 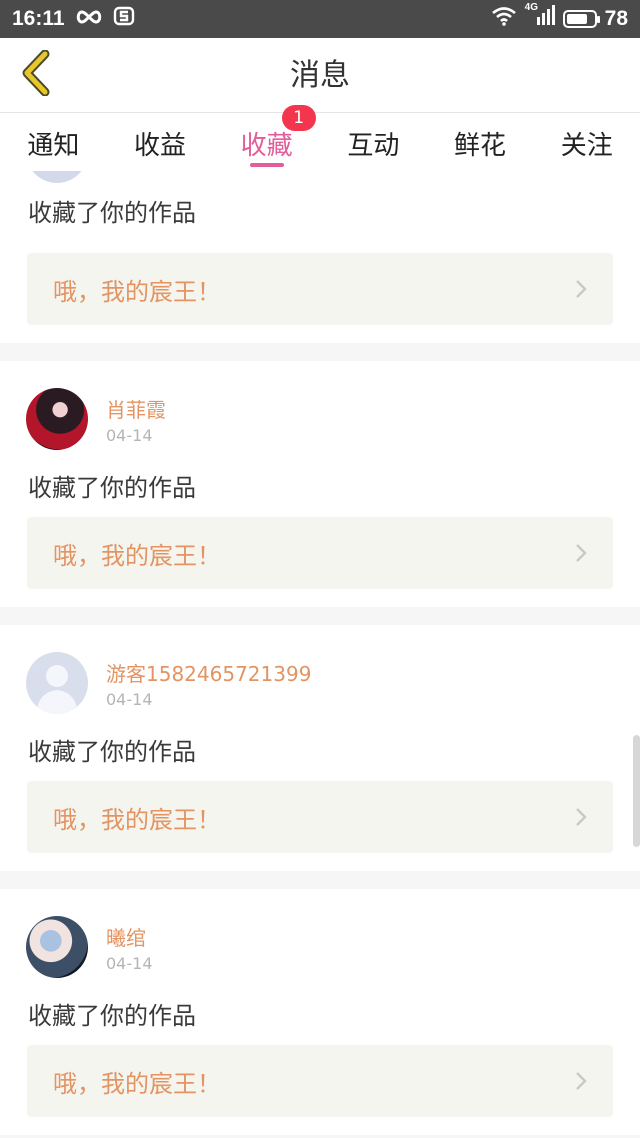 What do you see at coordinates (616, 18) in the screenshot?
I see `battery-level: 78` at bounding box center [616, 18].